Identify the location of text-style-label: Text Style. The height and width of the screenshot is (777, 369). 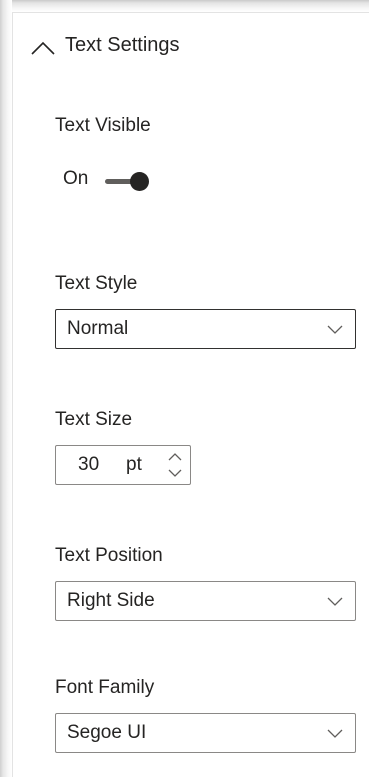
(96, 283).